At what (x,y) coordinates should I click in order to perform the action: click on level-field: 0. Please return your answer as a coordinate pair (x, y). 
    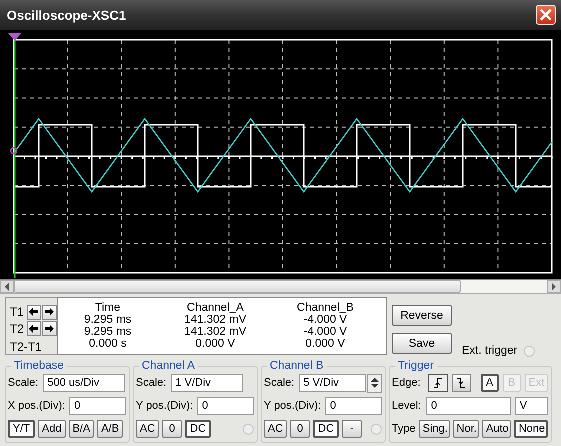
    Looking at the image, I should click on (468, 406).